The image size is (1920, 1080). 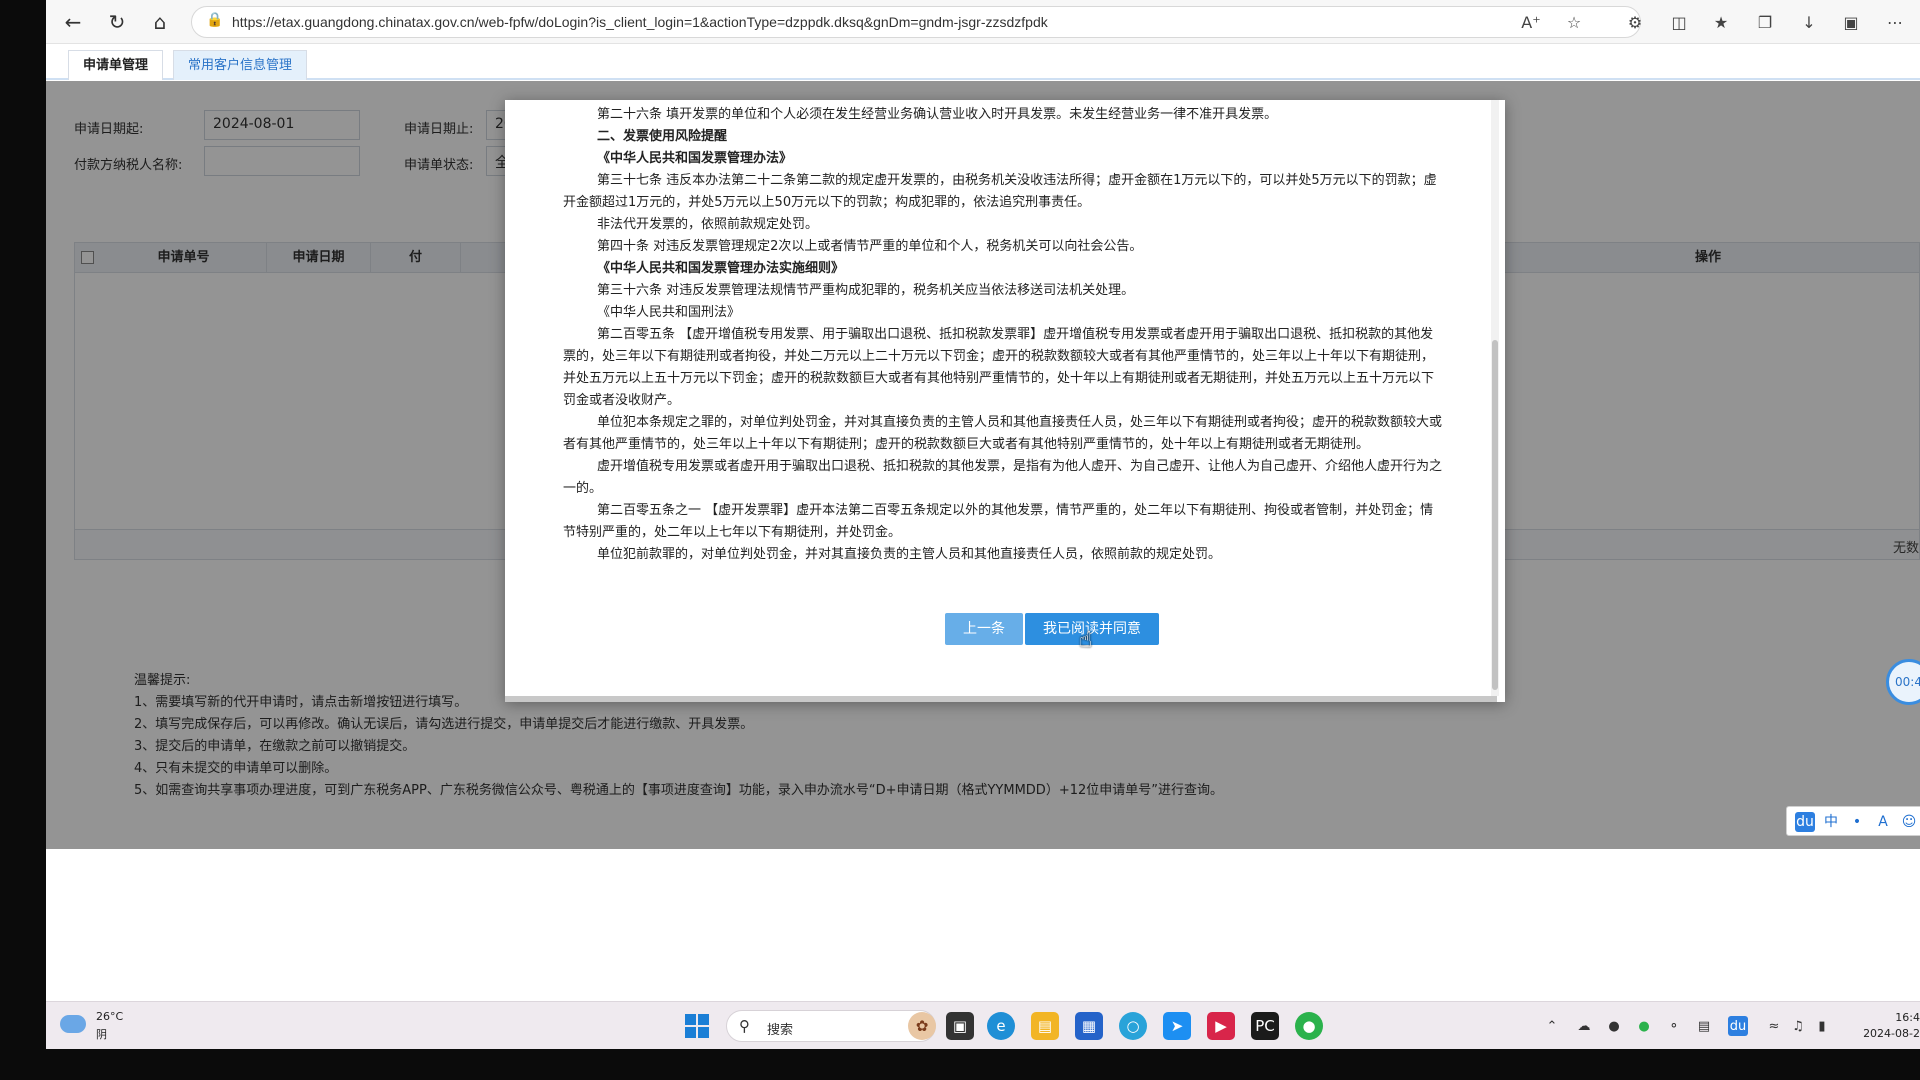 I want to click on home-icon: ⌂, so click(x=160, y=22).